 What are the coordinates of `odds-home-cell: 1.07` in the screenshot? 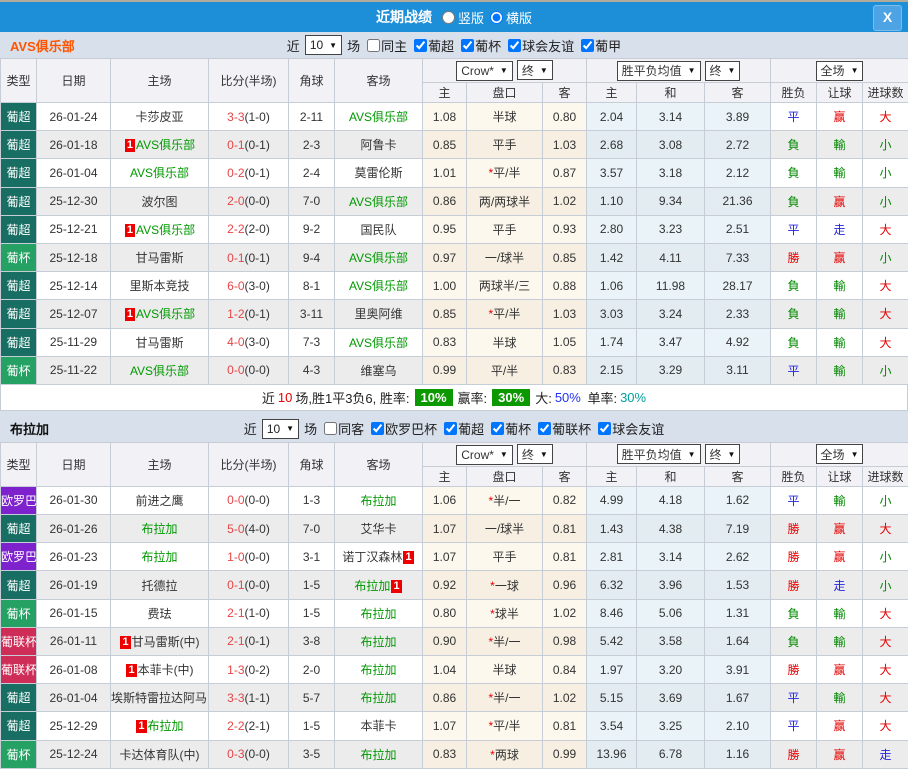 It's located at (445, 726).